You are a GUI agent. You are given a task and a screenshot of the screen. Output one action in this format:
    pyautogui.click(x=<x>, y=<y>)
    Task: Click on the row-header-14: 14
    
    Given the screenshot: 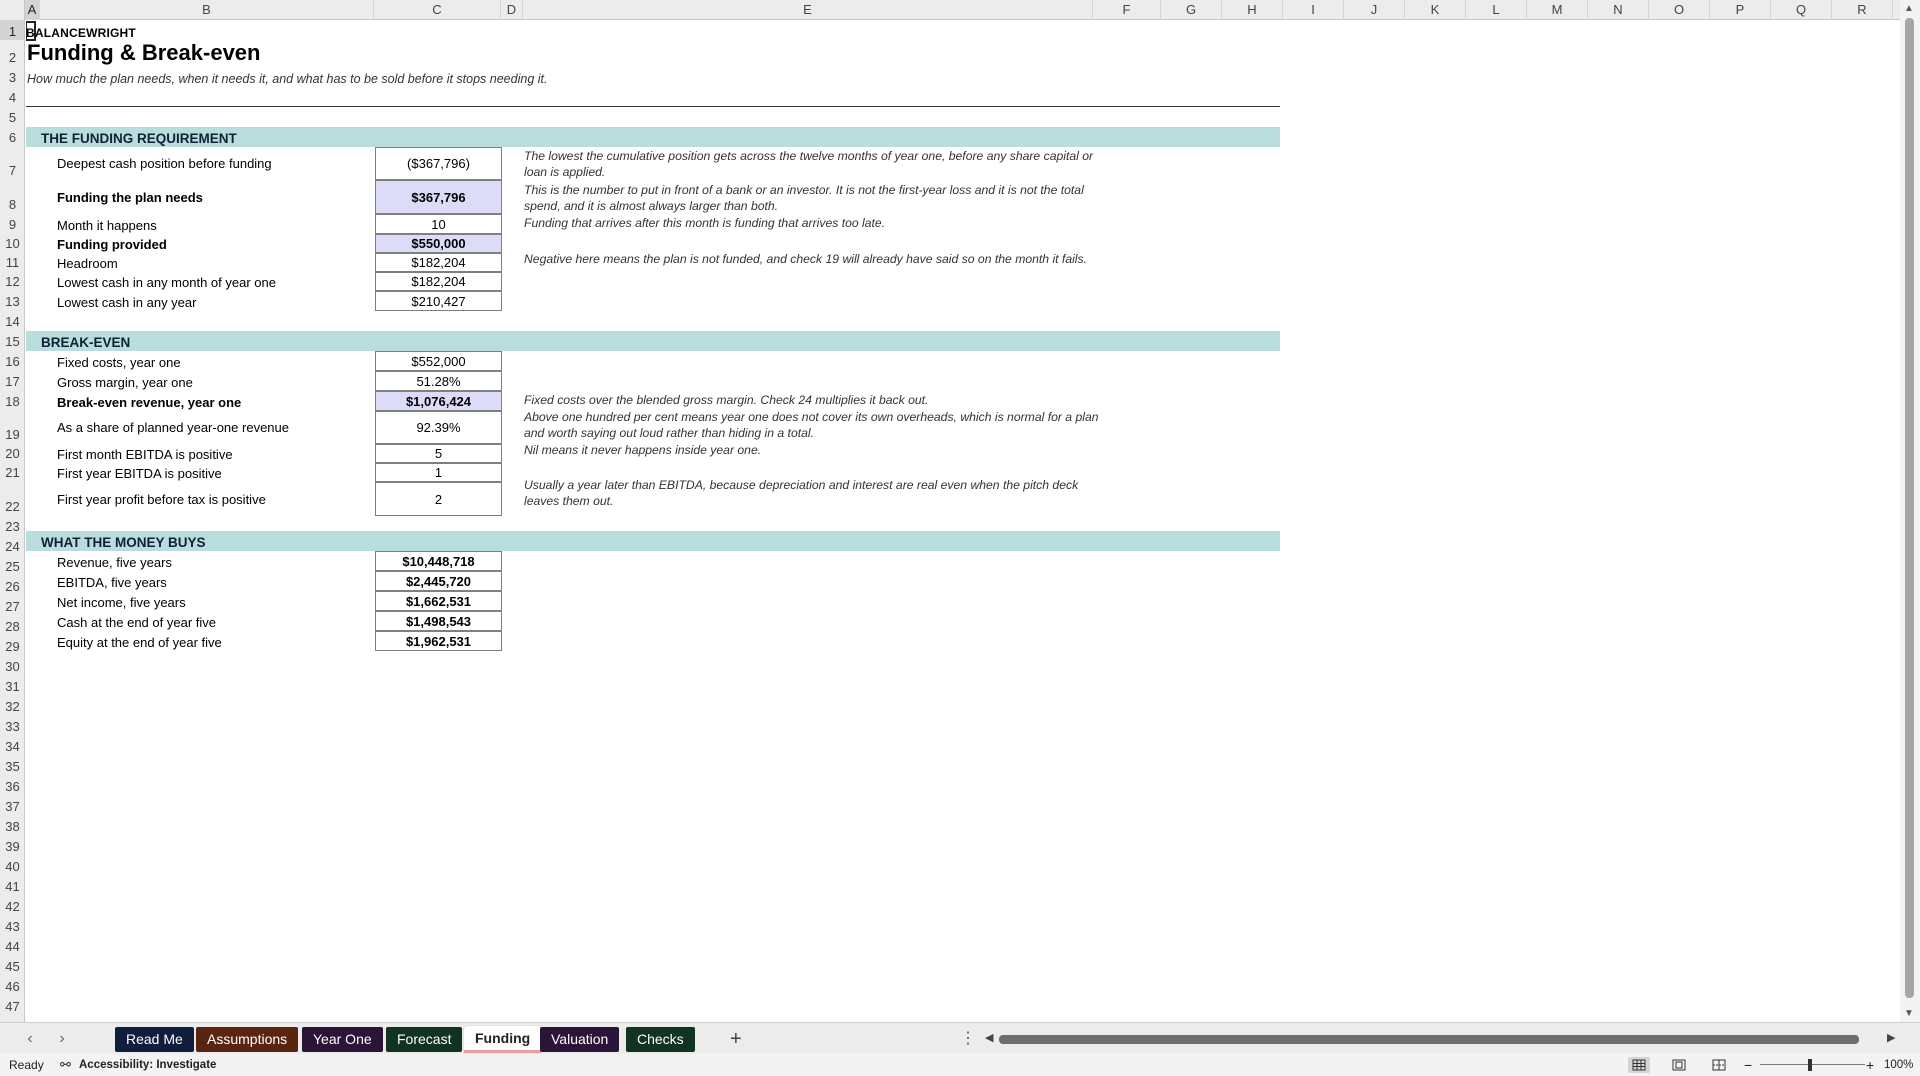 What is the action you would take?
    pyautogui.click(x=12, y=320)
    